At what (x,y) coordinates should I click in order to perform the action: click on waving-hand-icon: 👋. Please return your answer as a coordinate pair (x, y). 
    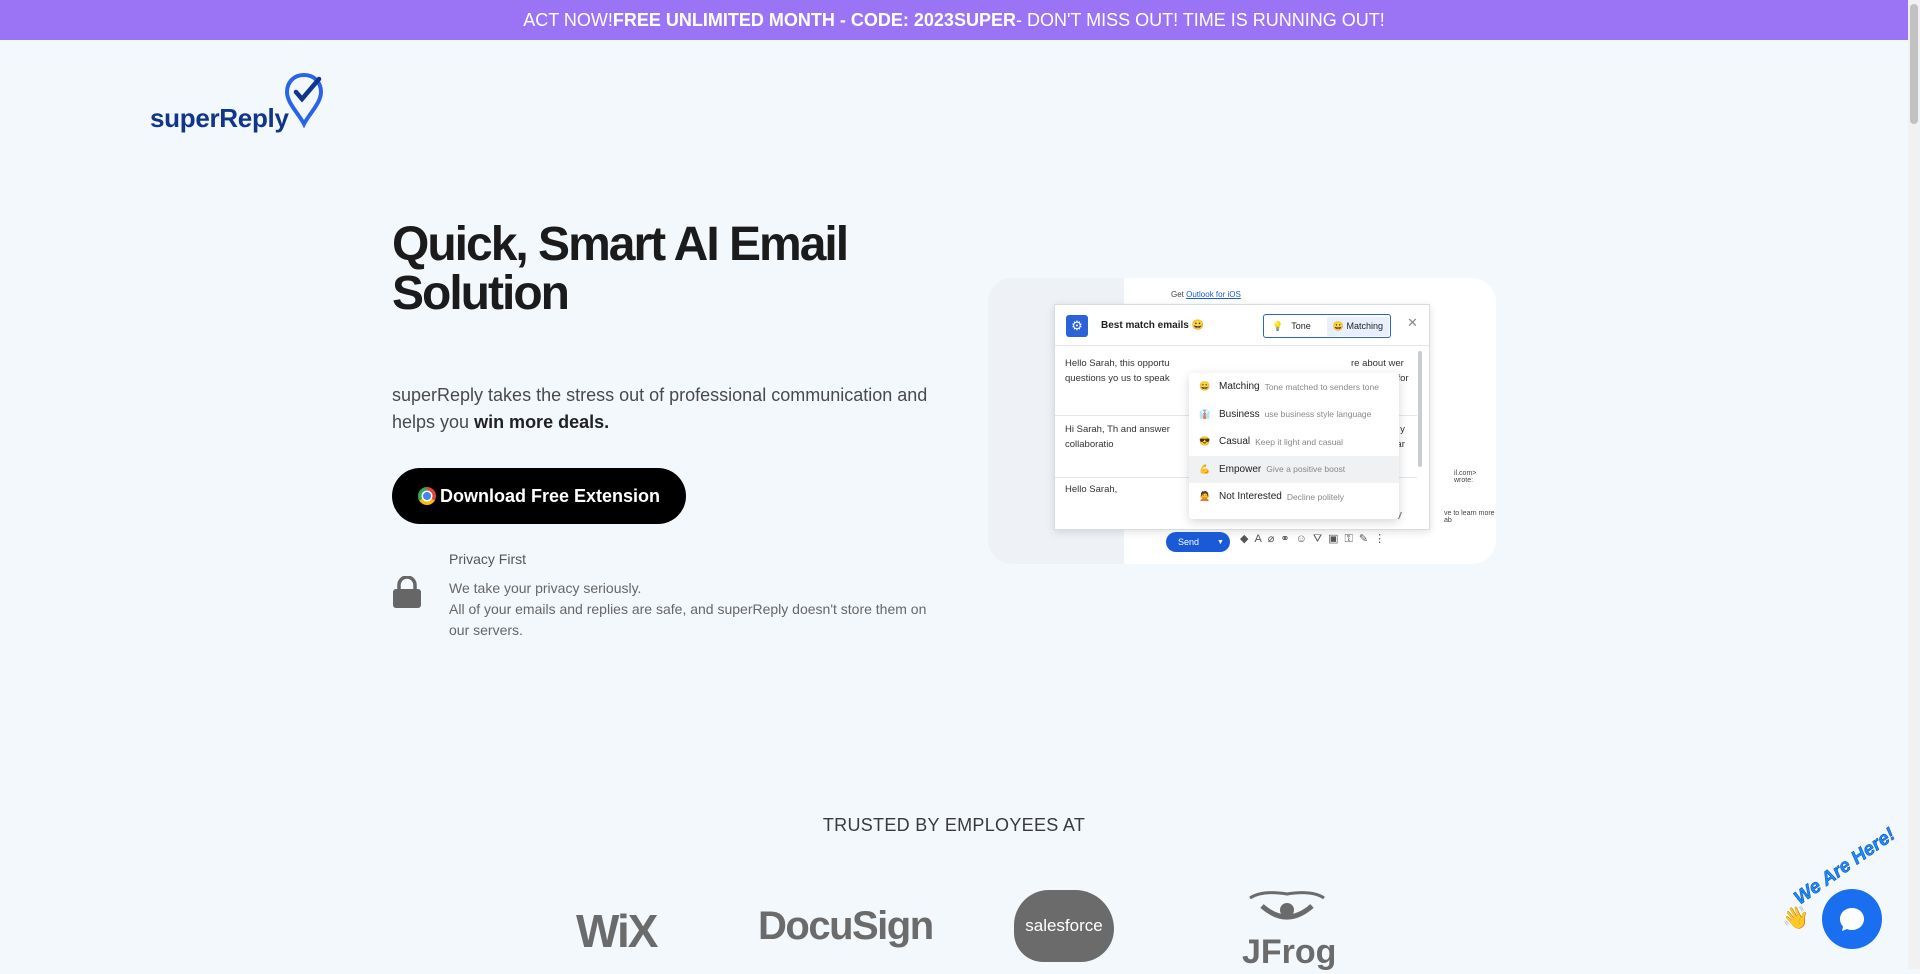
    Looking at the image, I should click on (1796, 917).